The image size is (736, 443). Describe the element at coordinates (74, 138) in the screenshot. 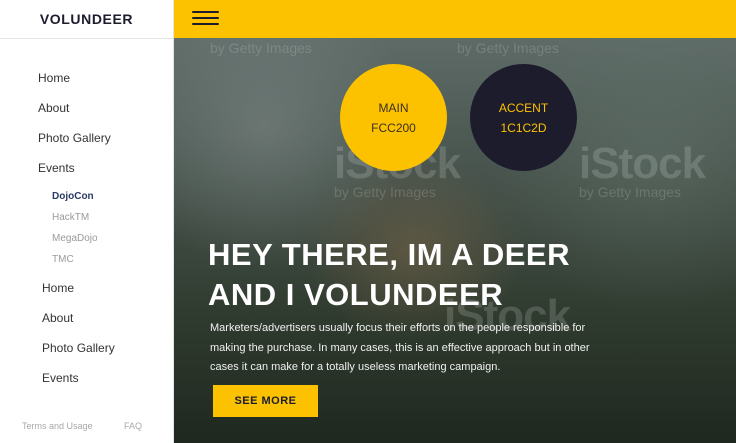

I see `sidebar-item-photo-gallery: Photo Gallery` at that location.